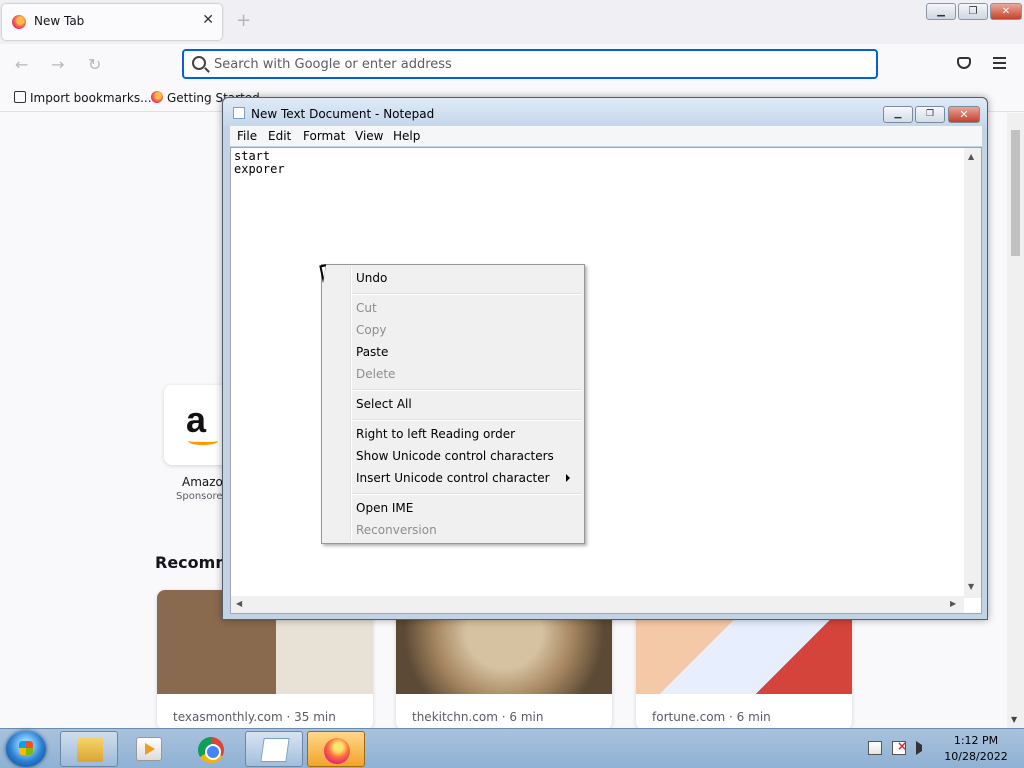  What do you see at coordinates (478, 717) in the screenshot?
I see `story-source: thekitchn.com · 6 min` at bounding box center [478, 717].